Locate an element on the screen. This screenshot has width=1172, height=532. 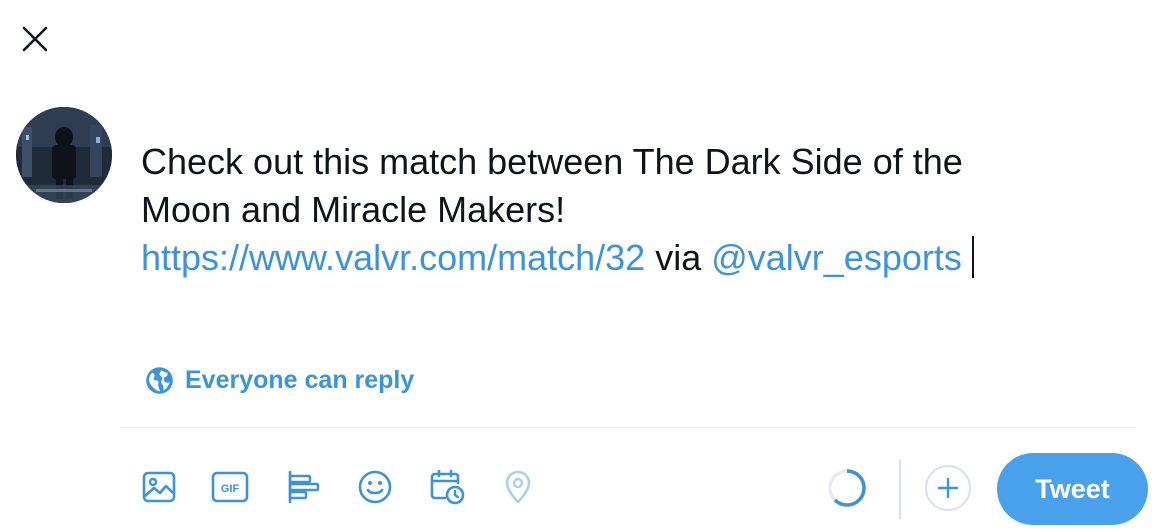
add-emoji-button is located at coordinates (375, 487).